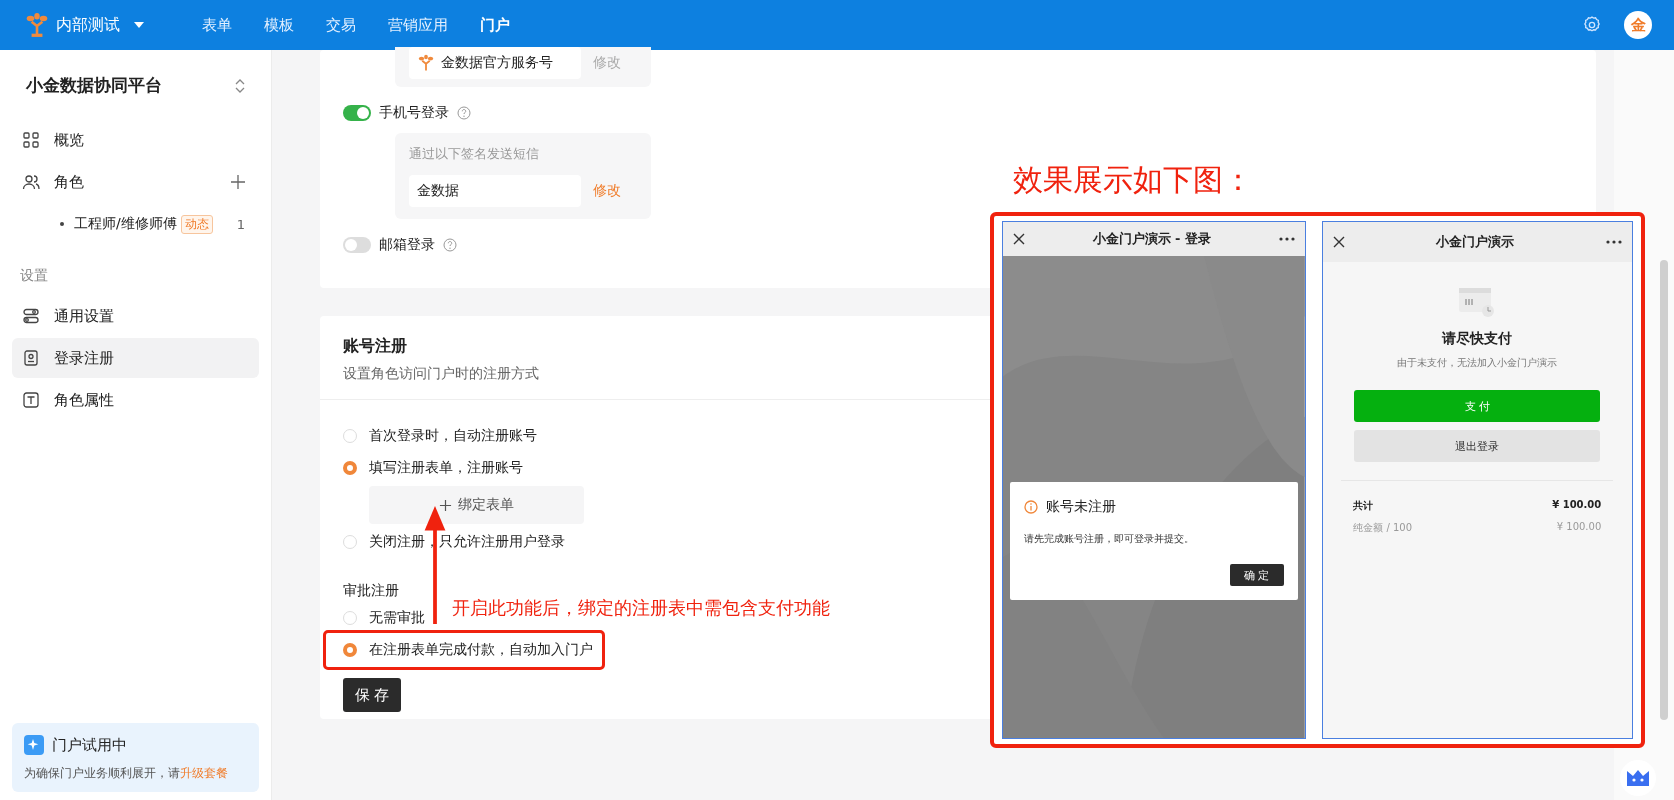 The image size is (1674, 800). What do you see at coordinates (474, 154) in the screenshot?
I see `panel-hint: 通过以下签名发送短信` at bounding box center [474, 154].